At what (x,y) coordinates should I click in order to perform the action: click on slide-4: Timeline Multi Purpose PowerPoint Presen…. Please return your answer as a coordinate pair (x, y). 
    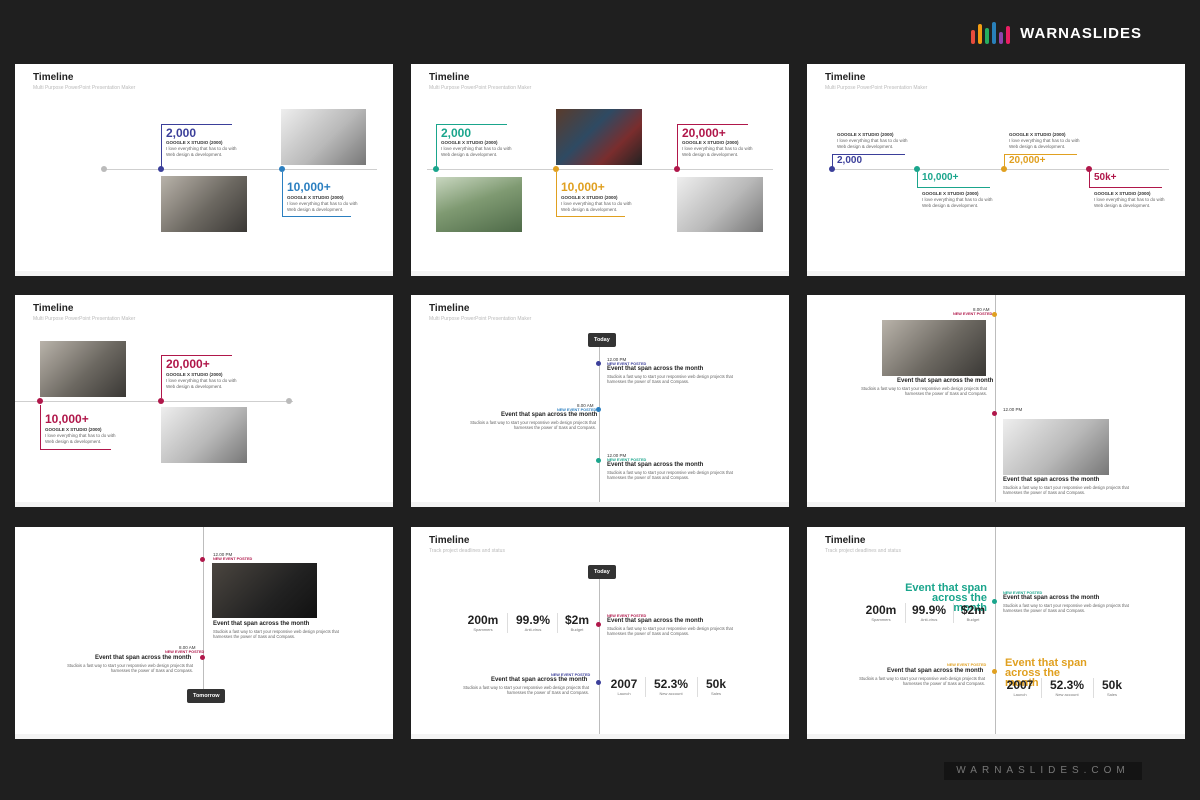
    Looking at the image, I should click on (204, 401).